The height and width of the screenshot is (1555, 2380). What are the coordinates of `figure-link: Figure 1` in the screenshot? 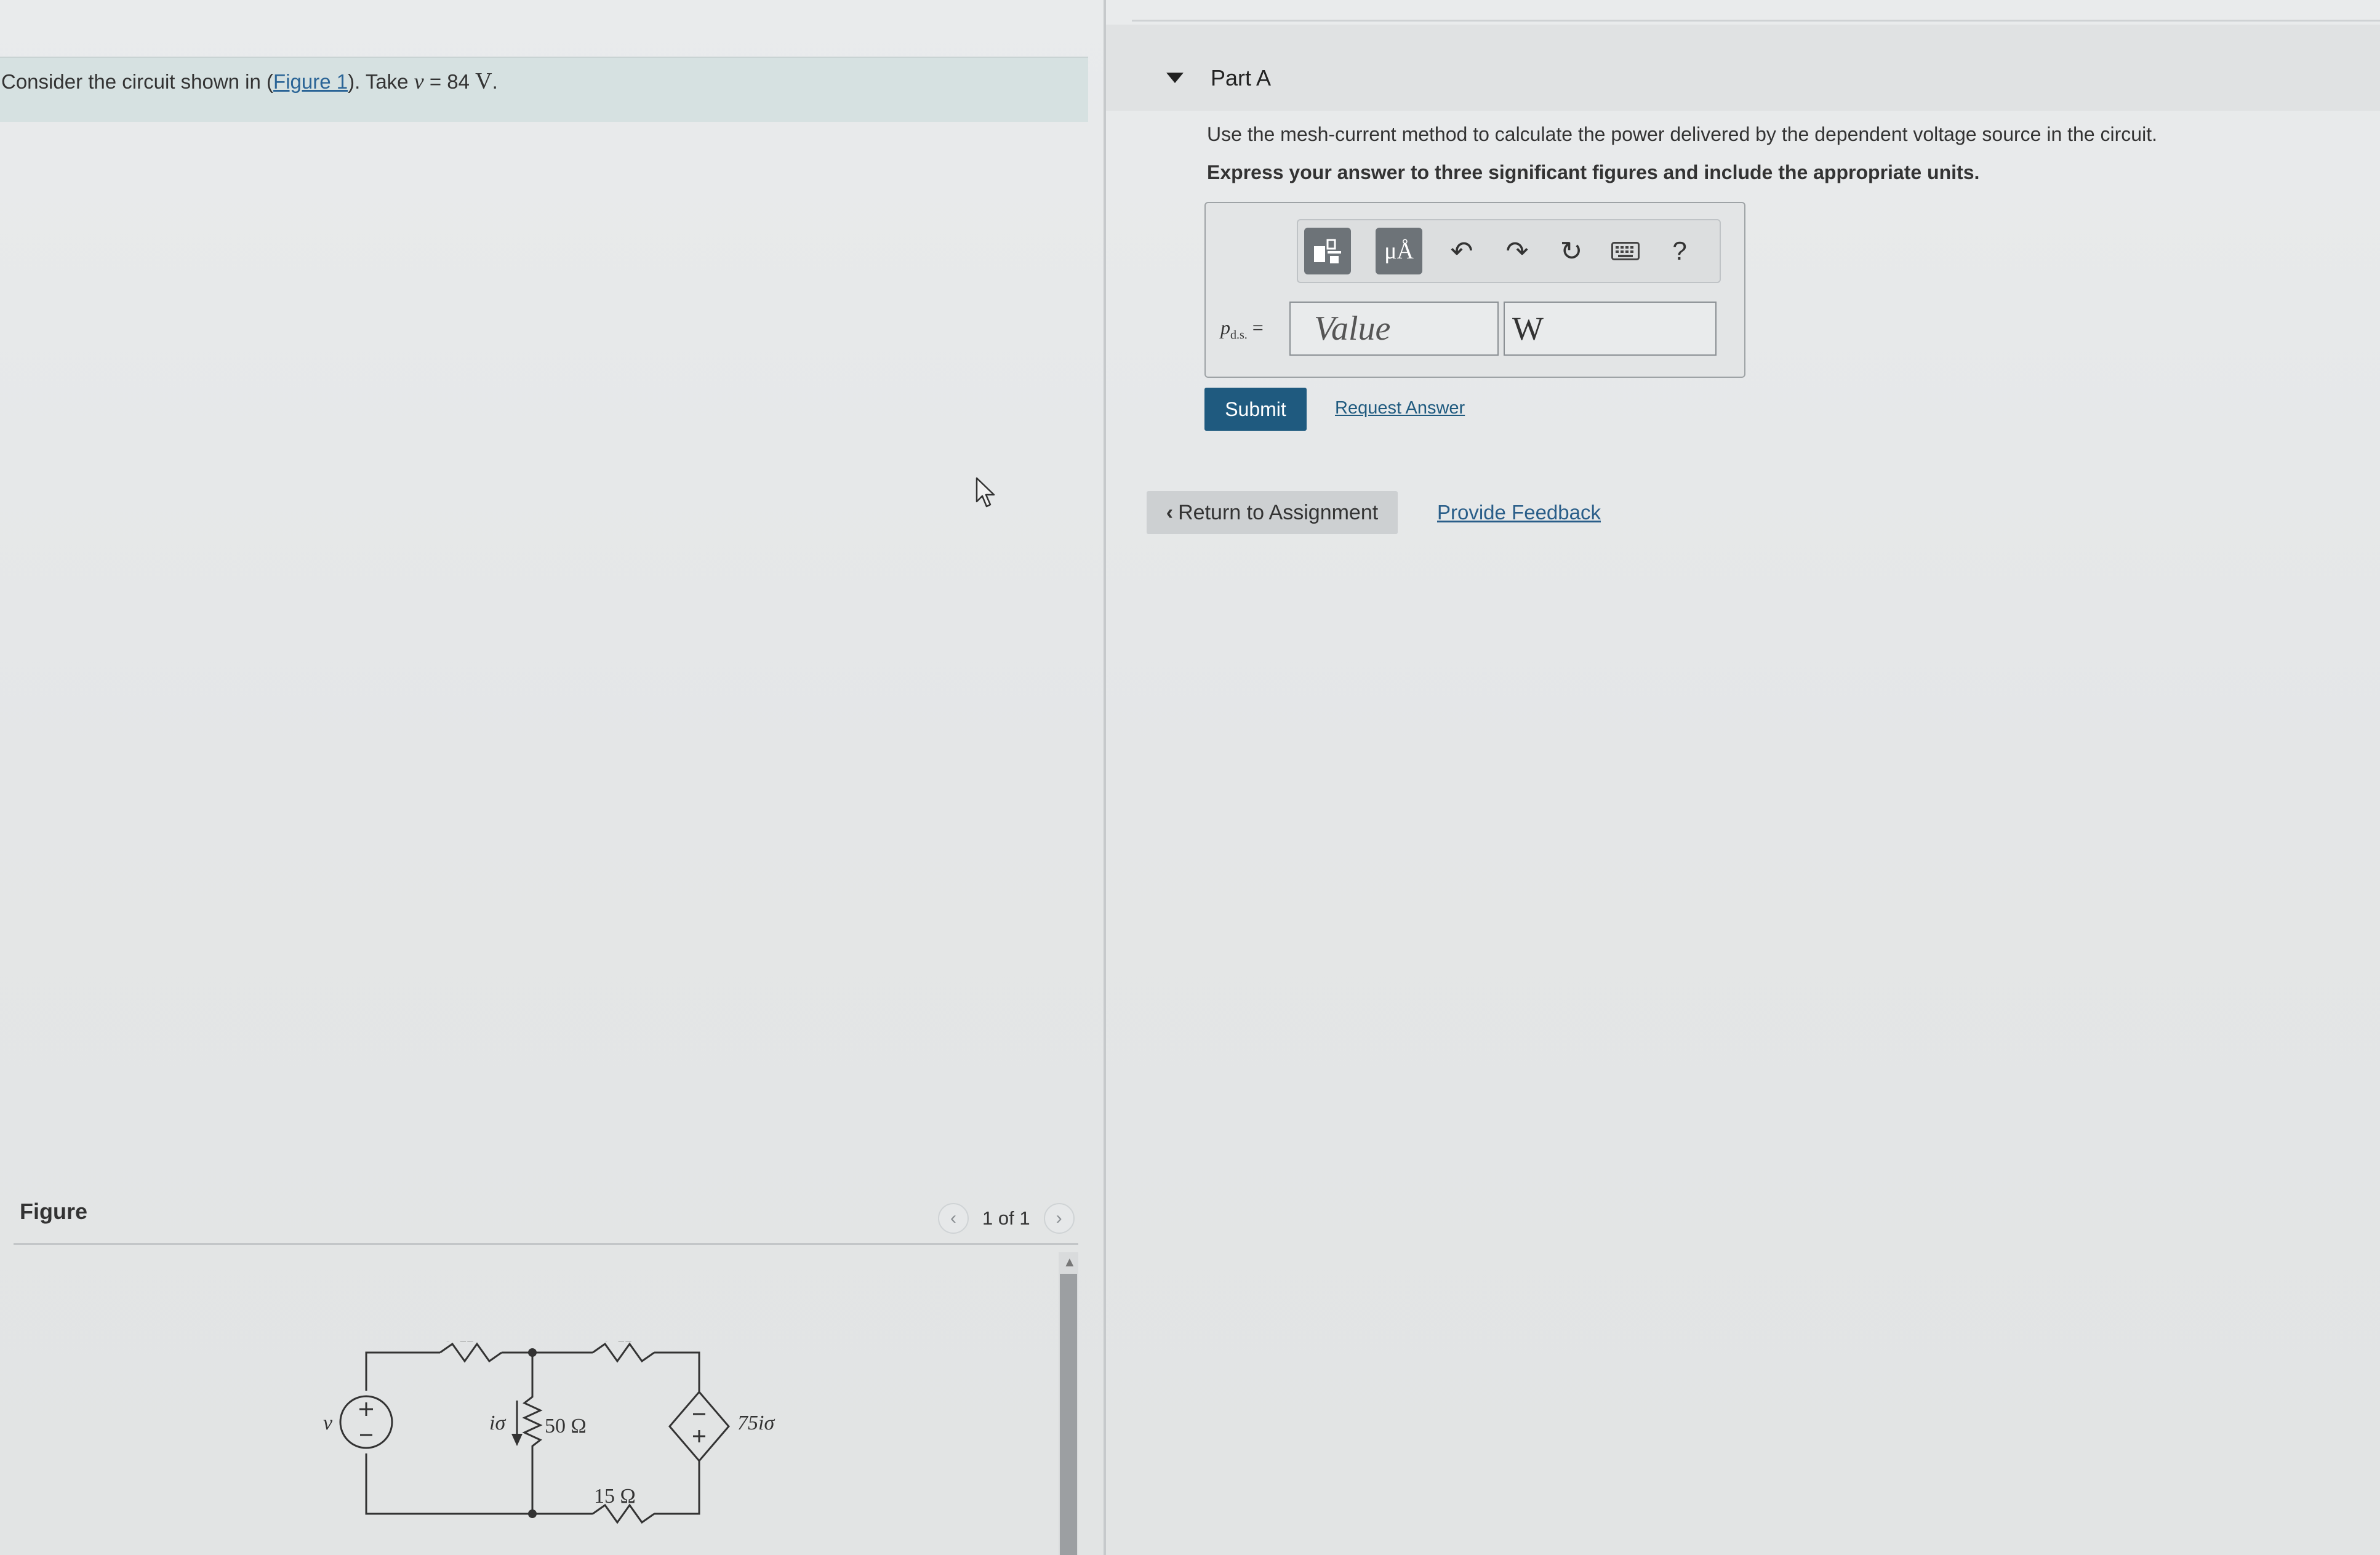 It's located at (310, 81).